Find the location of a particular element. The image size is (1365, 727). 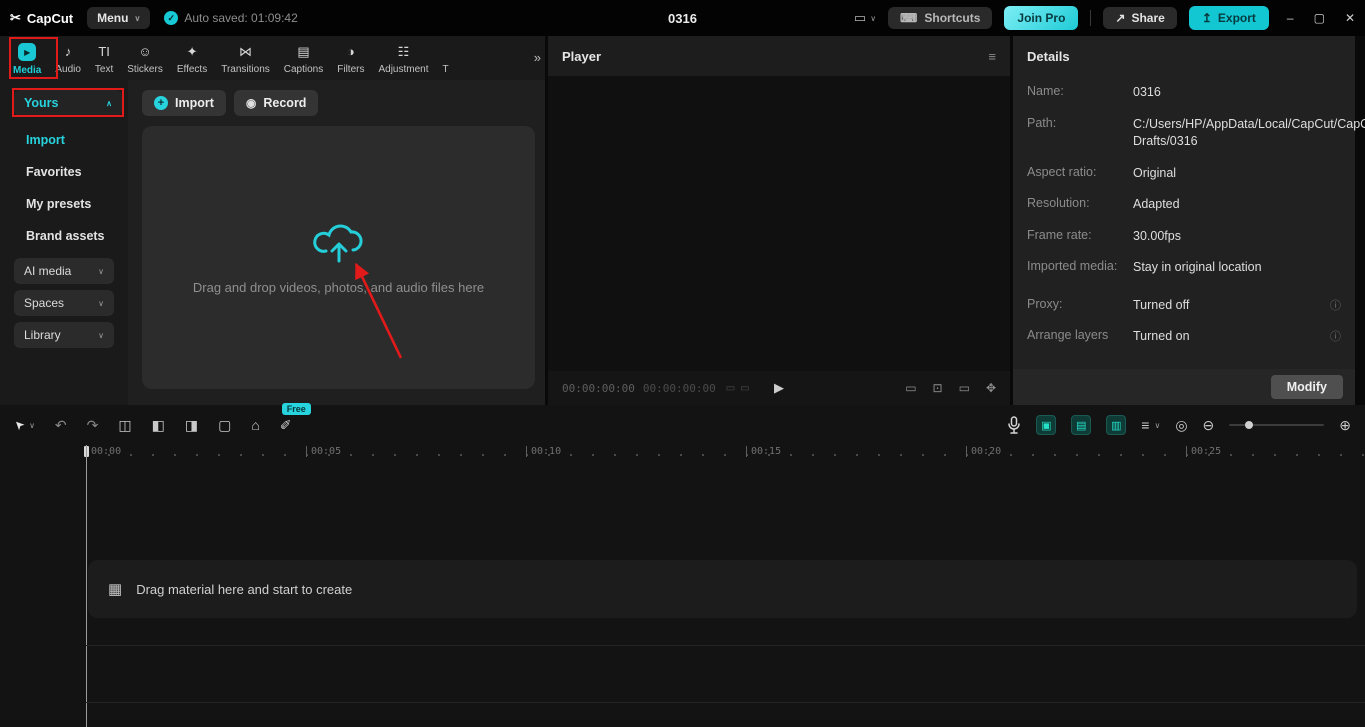

zoom-slider-handle is located at coordinates (1249, 425).